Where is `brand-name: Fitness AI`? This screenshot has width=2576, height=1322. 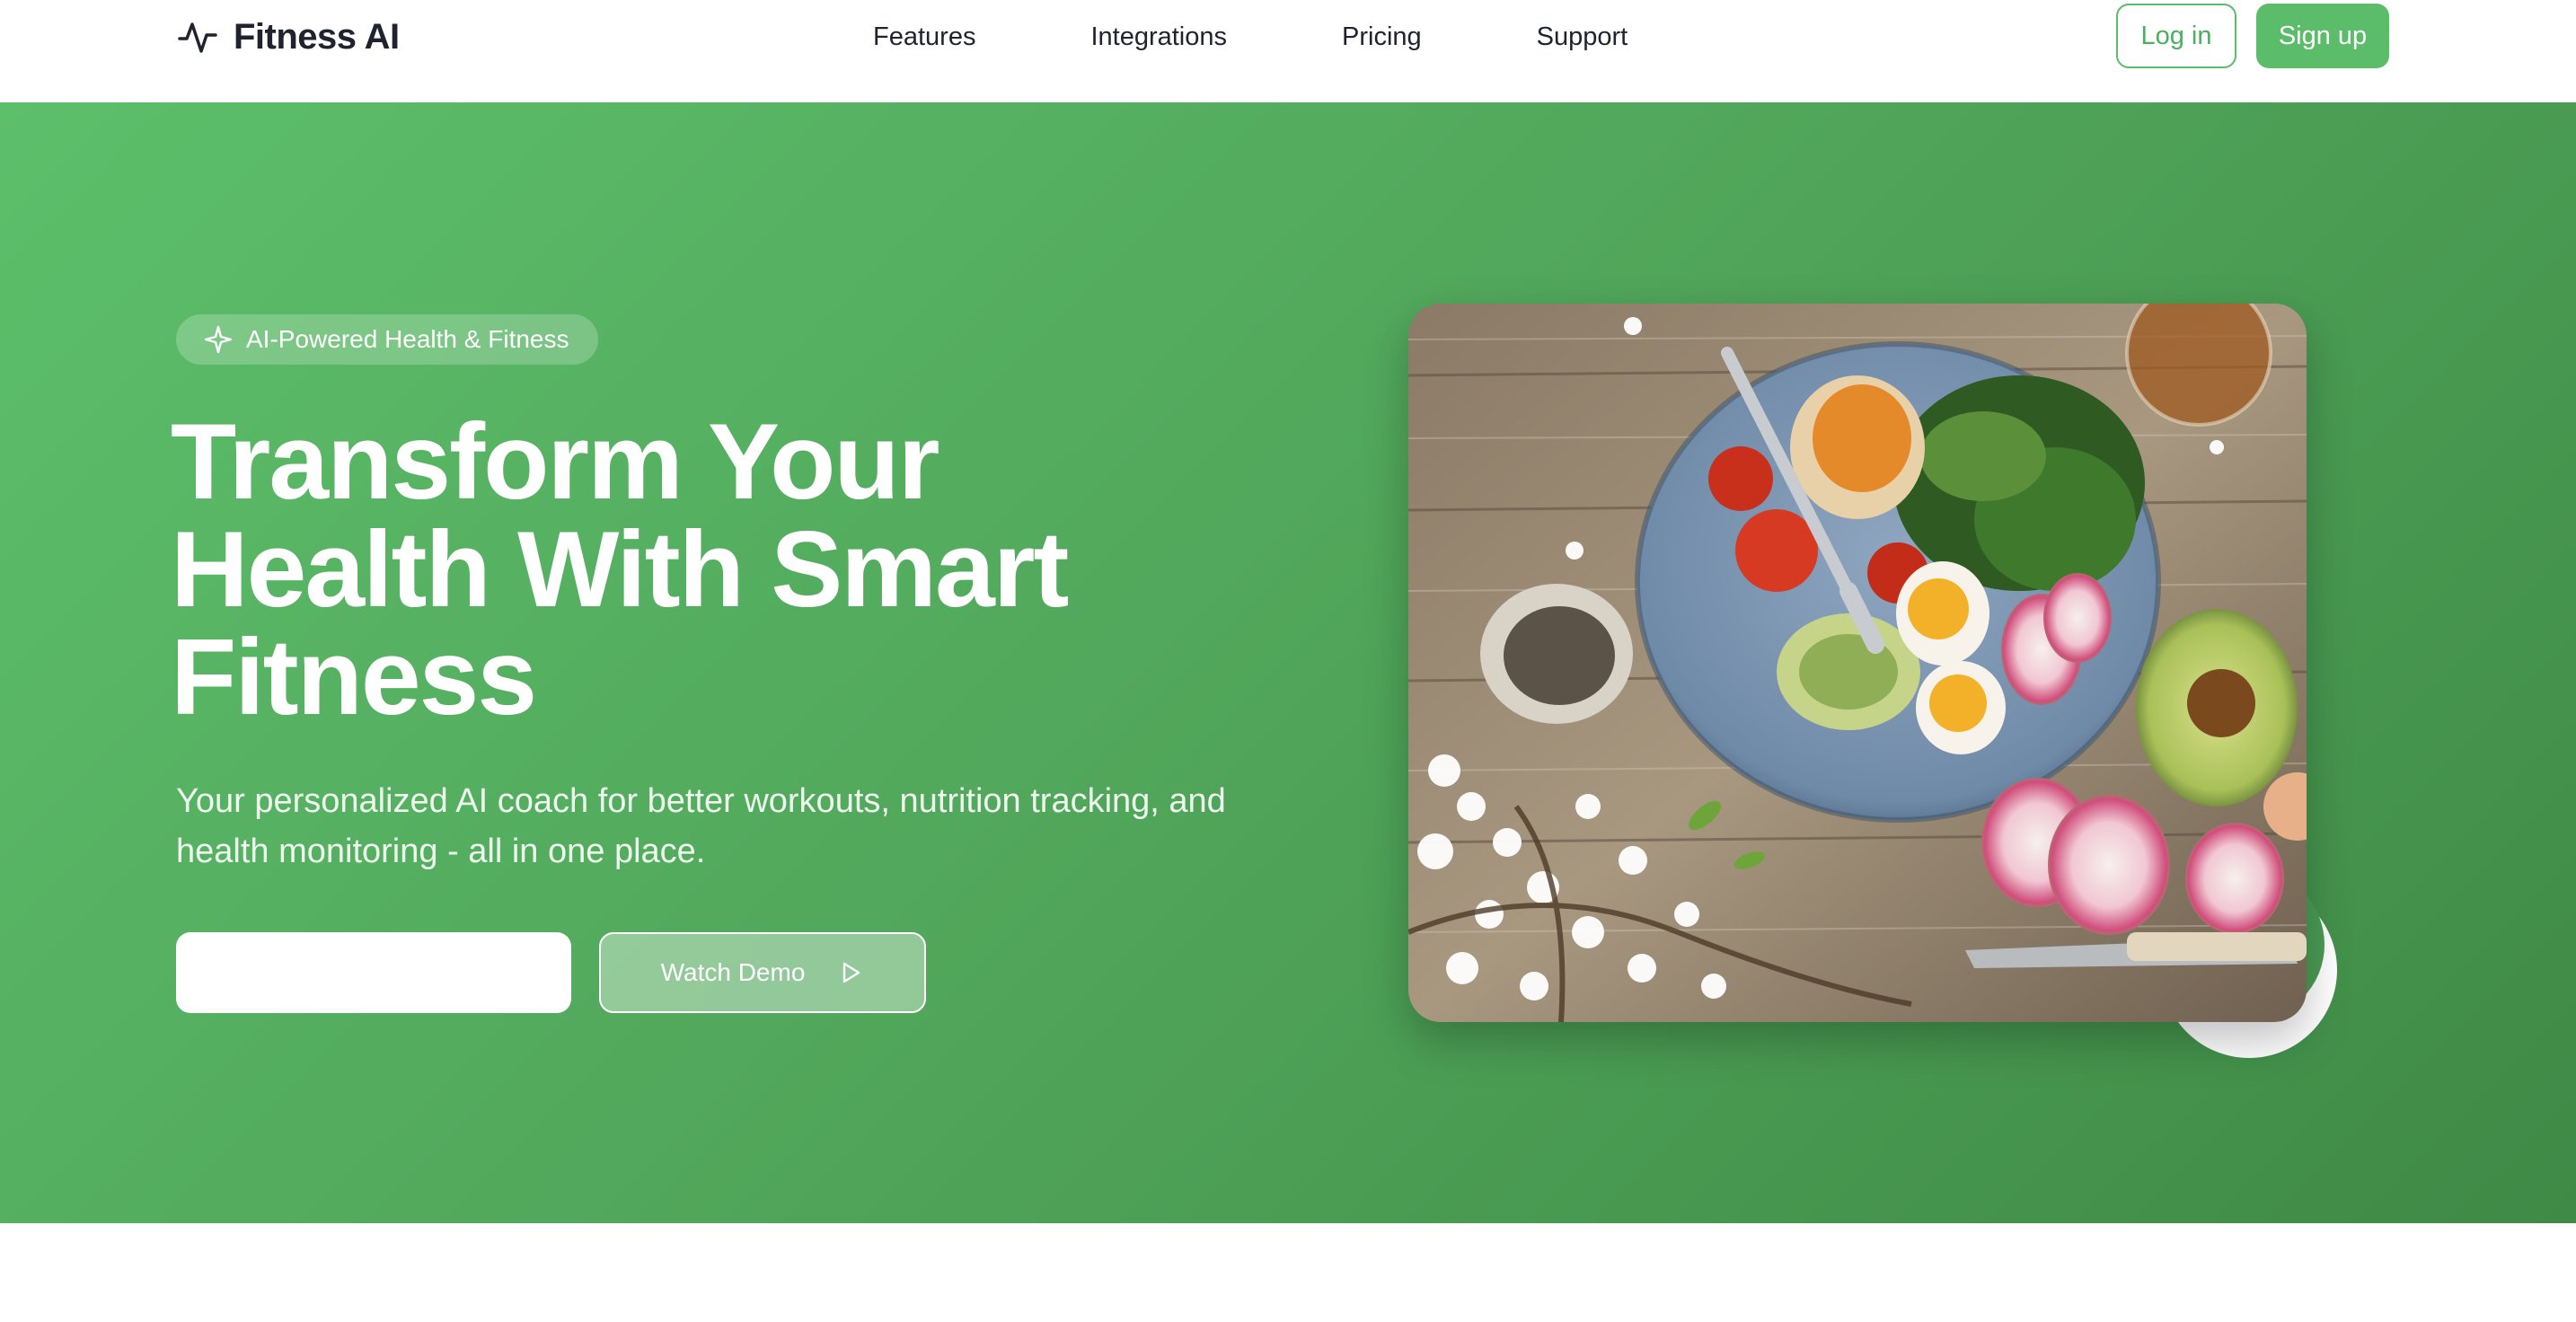 brand-name: Fitness AI is located at coordinates (317, 36).